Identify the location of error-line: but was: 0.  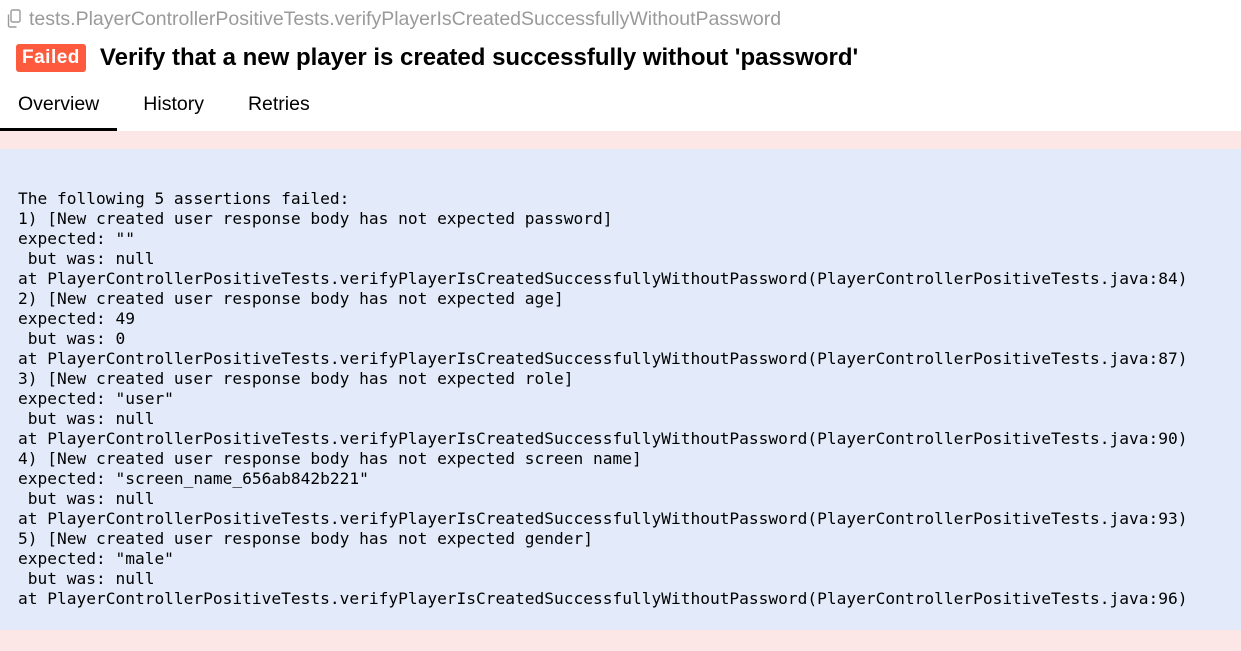
(72, 338).